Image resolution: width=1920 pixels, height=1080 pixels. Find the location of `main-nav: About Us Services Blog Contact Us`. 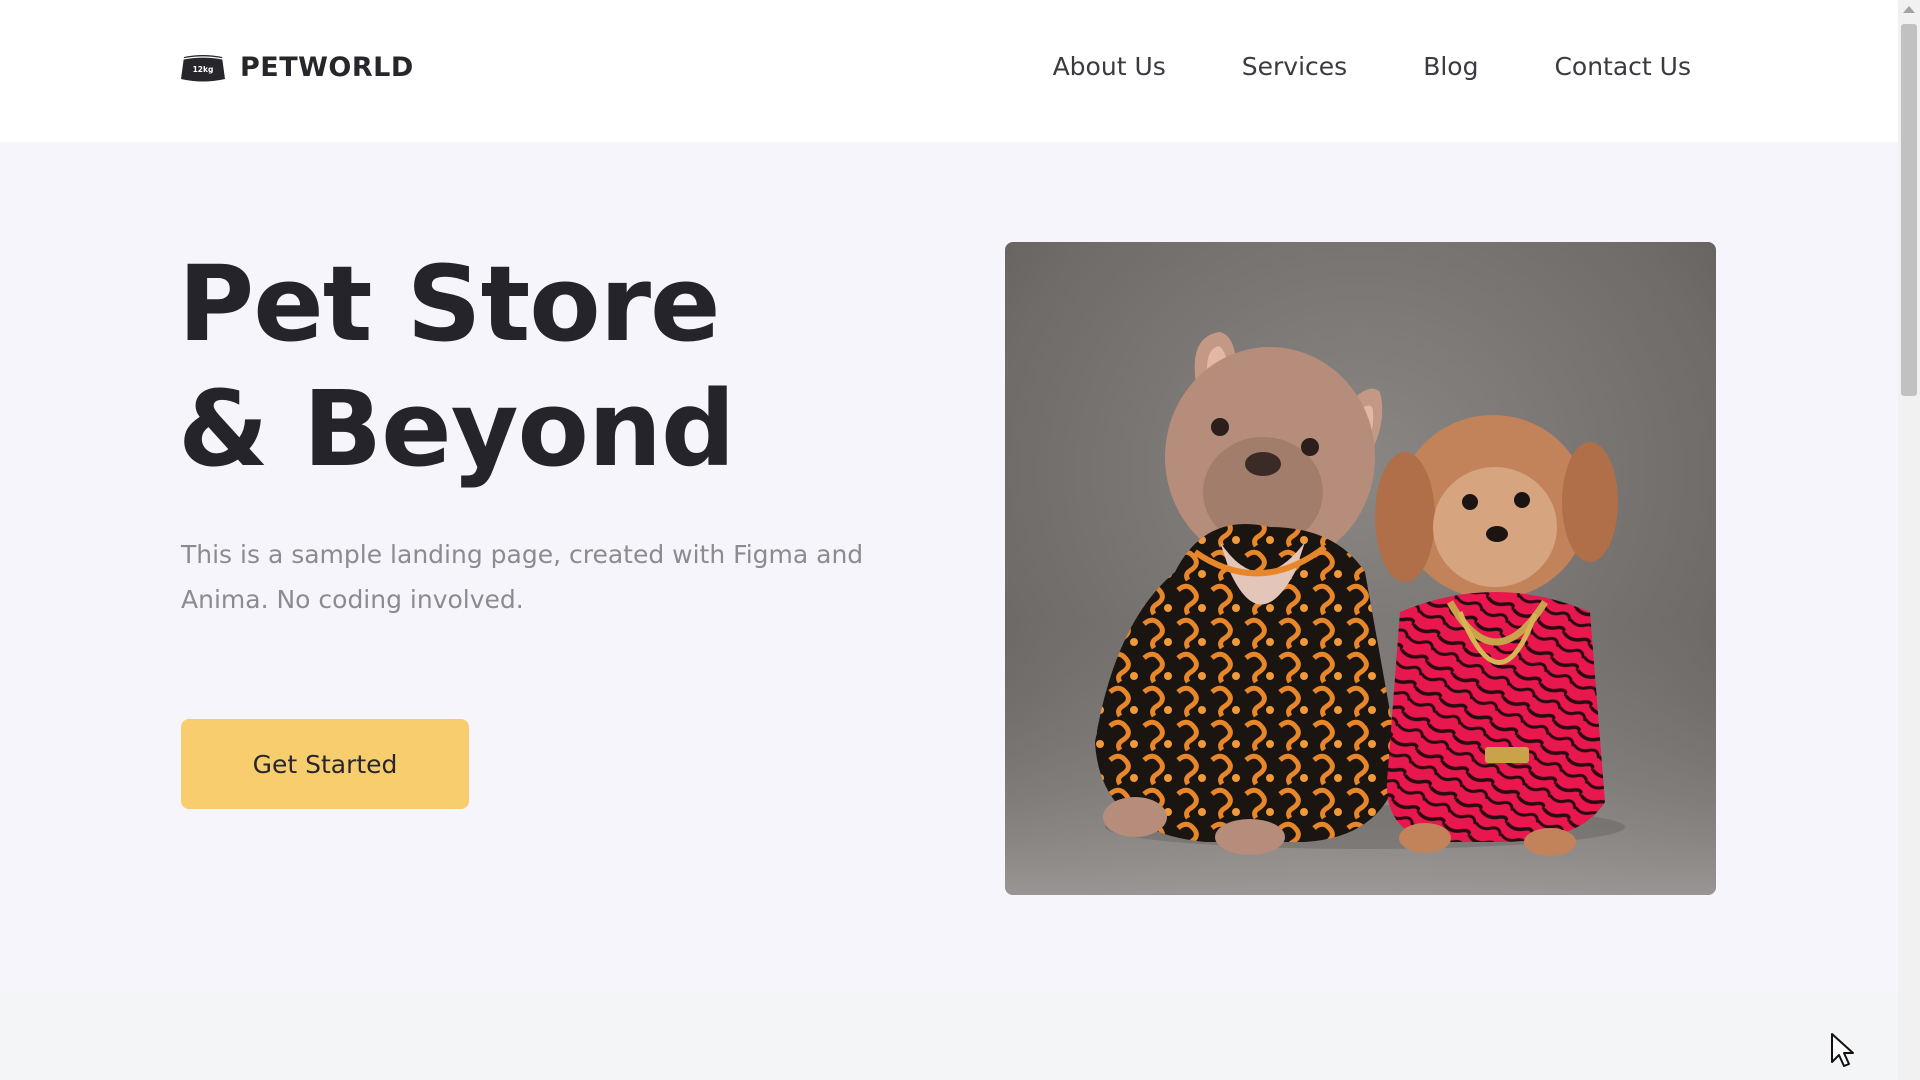

main-nav: About Us Services Blog Contact Us is located at coordinates (1372, 66).